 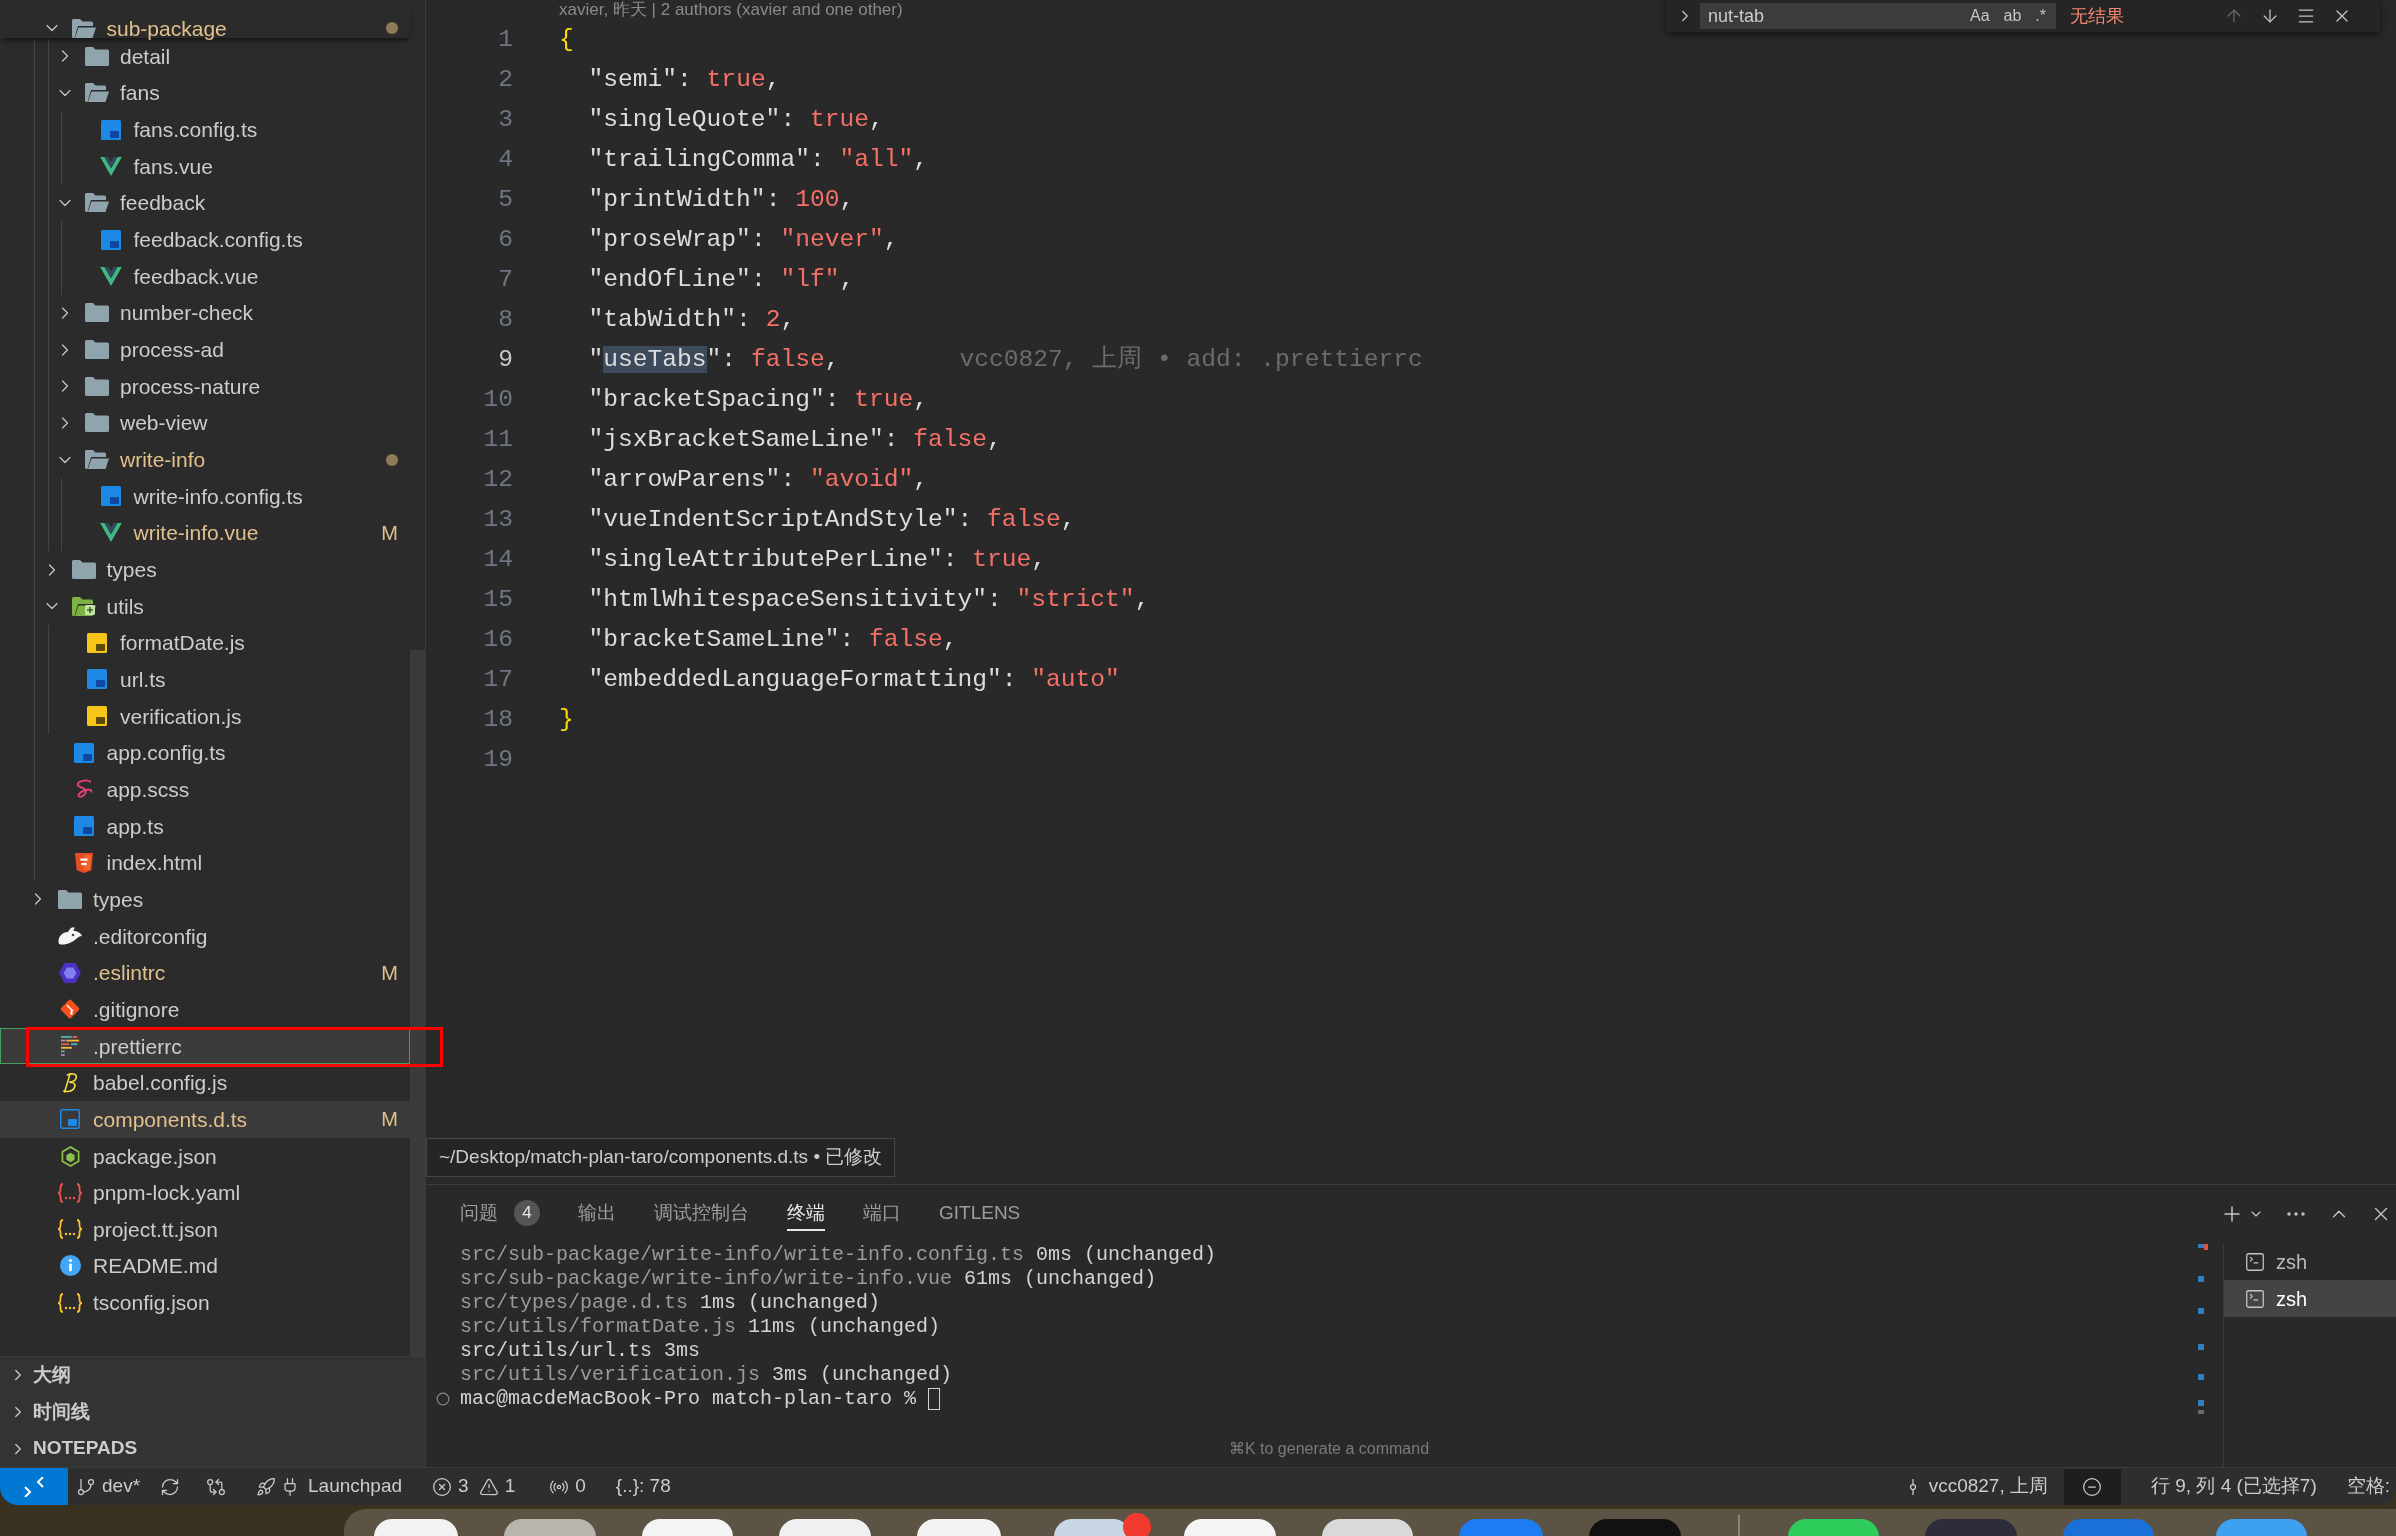 What do you see at coordinates (70, 1266) in the screenshot?
I see `info-icon` at bounding box center [70, 1266].